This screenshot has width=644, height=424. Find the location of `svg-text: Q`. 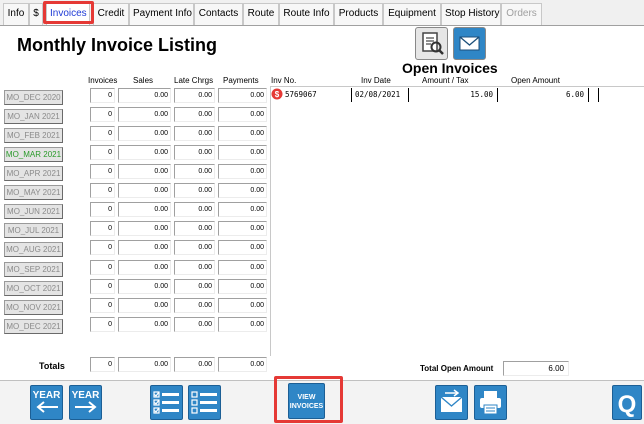

svg-text: Q is located at coordinates (627, 404).